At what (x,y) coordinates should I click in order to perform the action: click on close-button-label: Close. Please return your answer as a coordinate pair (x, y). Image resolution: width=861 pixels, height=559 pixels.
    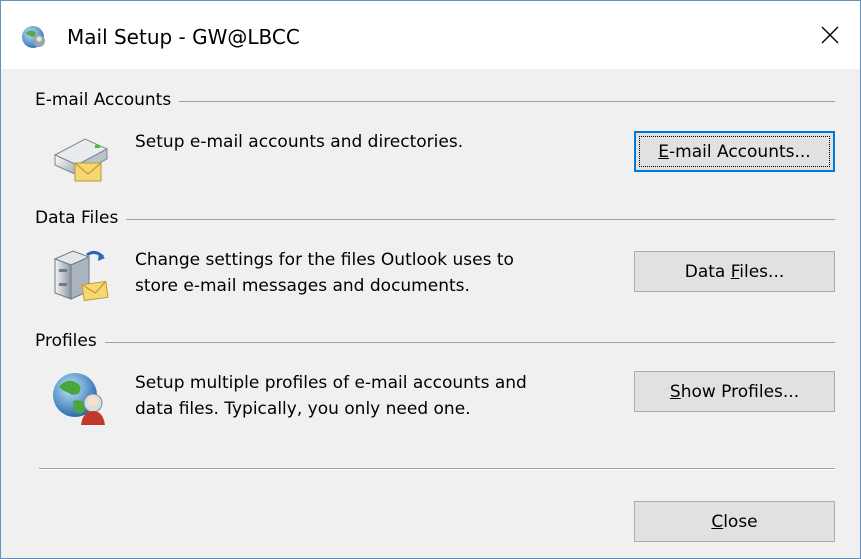
    Looking at the image, I should click on (734, 521).